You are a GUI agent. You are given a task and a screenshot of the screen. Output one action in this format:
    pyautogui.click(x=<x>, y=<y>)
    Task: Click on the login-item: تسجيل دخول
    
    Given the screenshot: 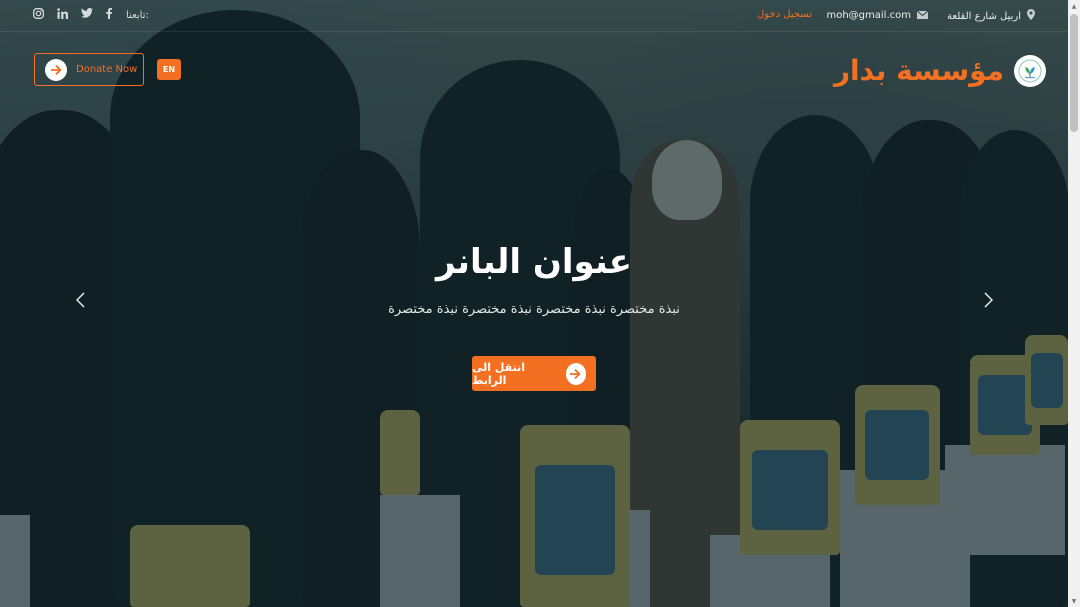 What is the action you would take?
    pyautogui.click(x=784, y=14)
    